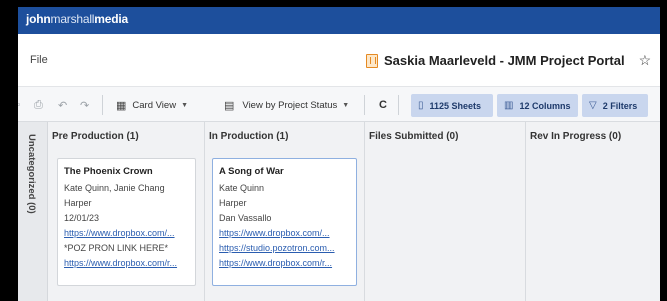 Image resolution: width=667 pixels, height=301 pixels. I want to click on card-title: A Song of War, so click(251, 171).